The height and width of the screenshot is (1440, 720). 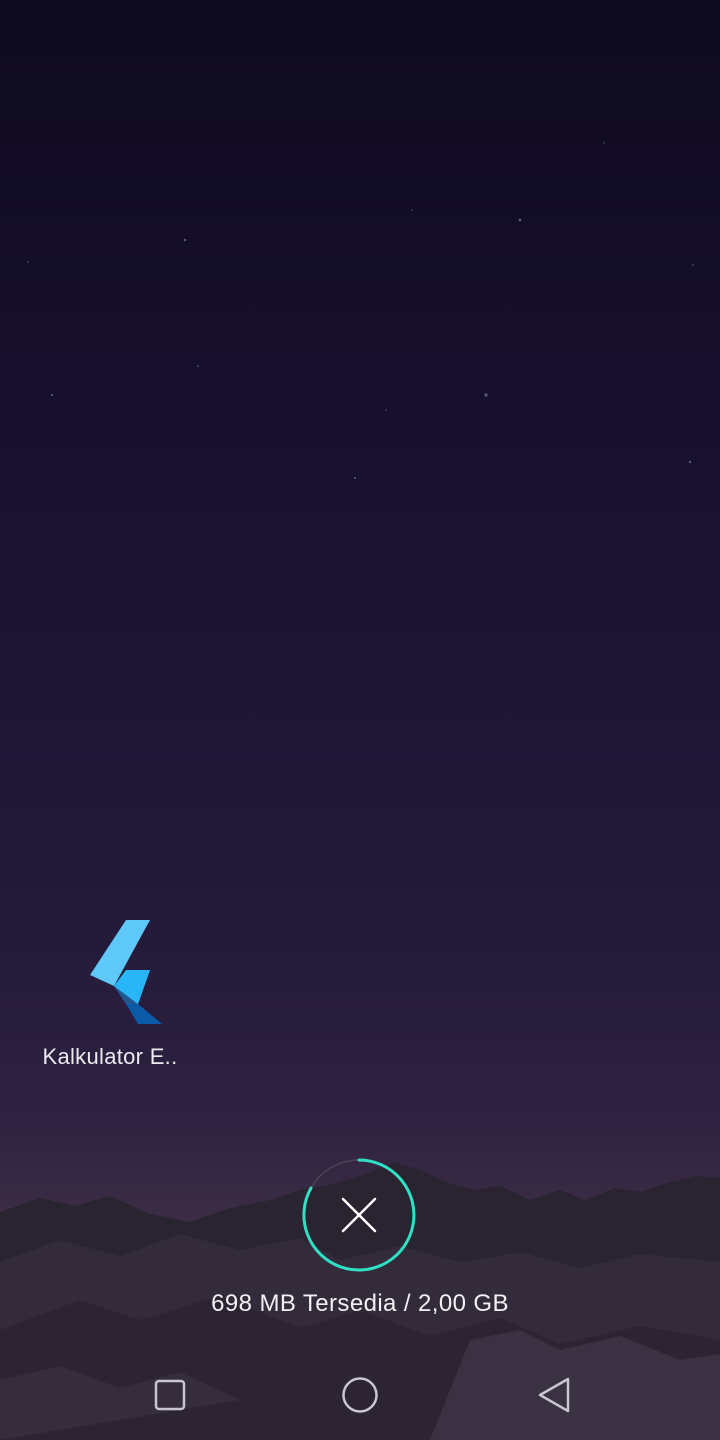 I want to click on square-icon, so click(x=170, y=1395).